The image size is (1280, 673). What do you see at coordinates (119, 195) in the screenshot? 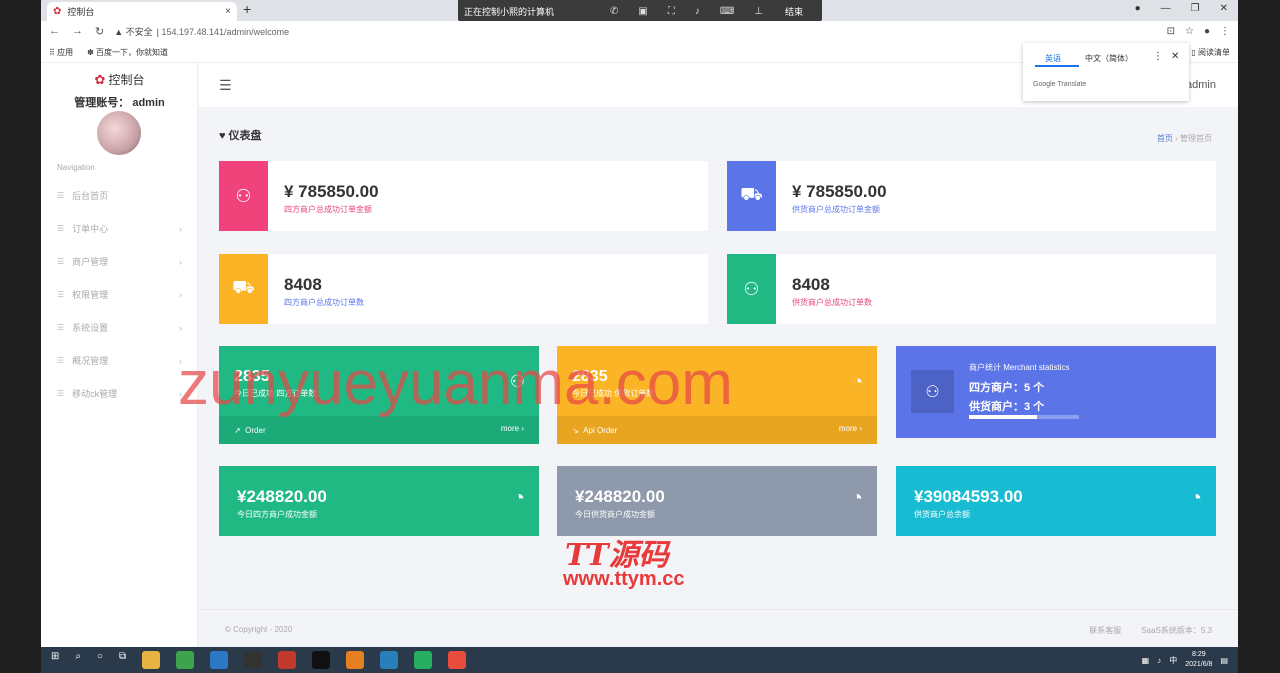
I see `sidebar-item-home: ☰ 后台首页` at bounding box center [119, 195].